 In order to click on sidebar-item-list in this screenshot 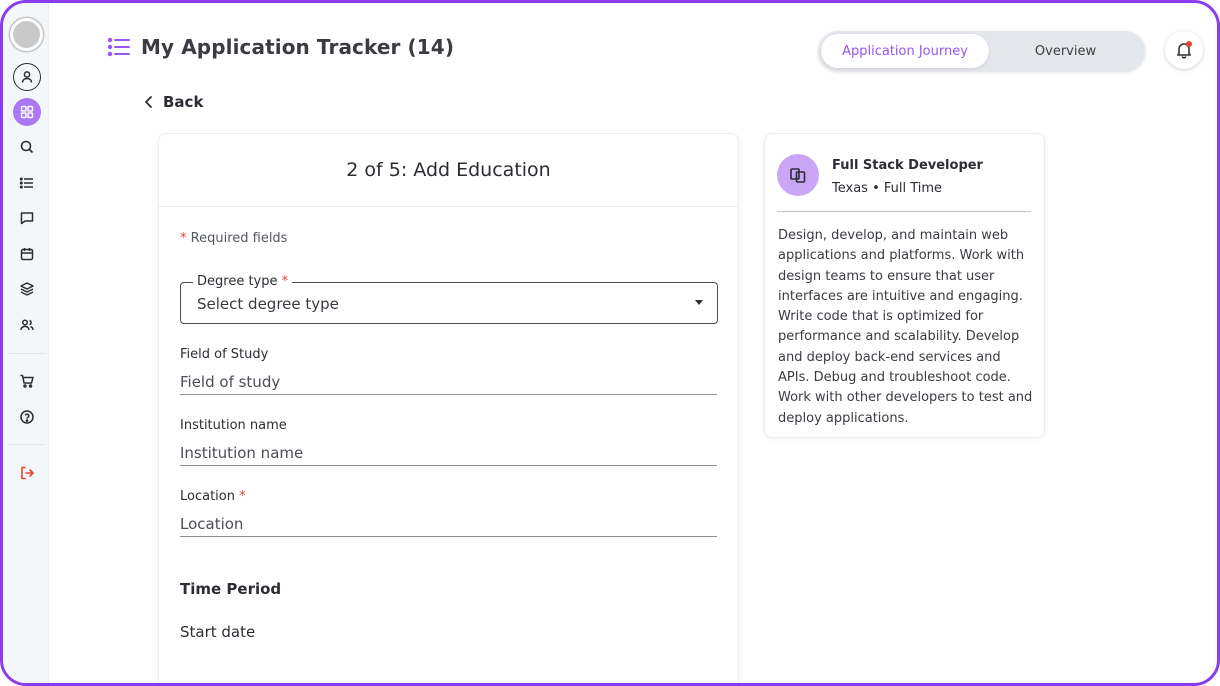, I will do `click(27, 183)`.